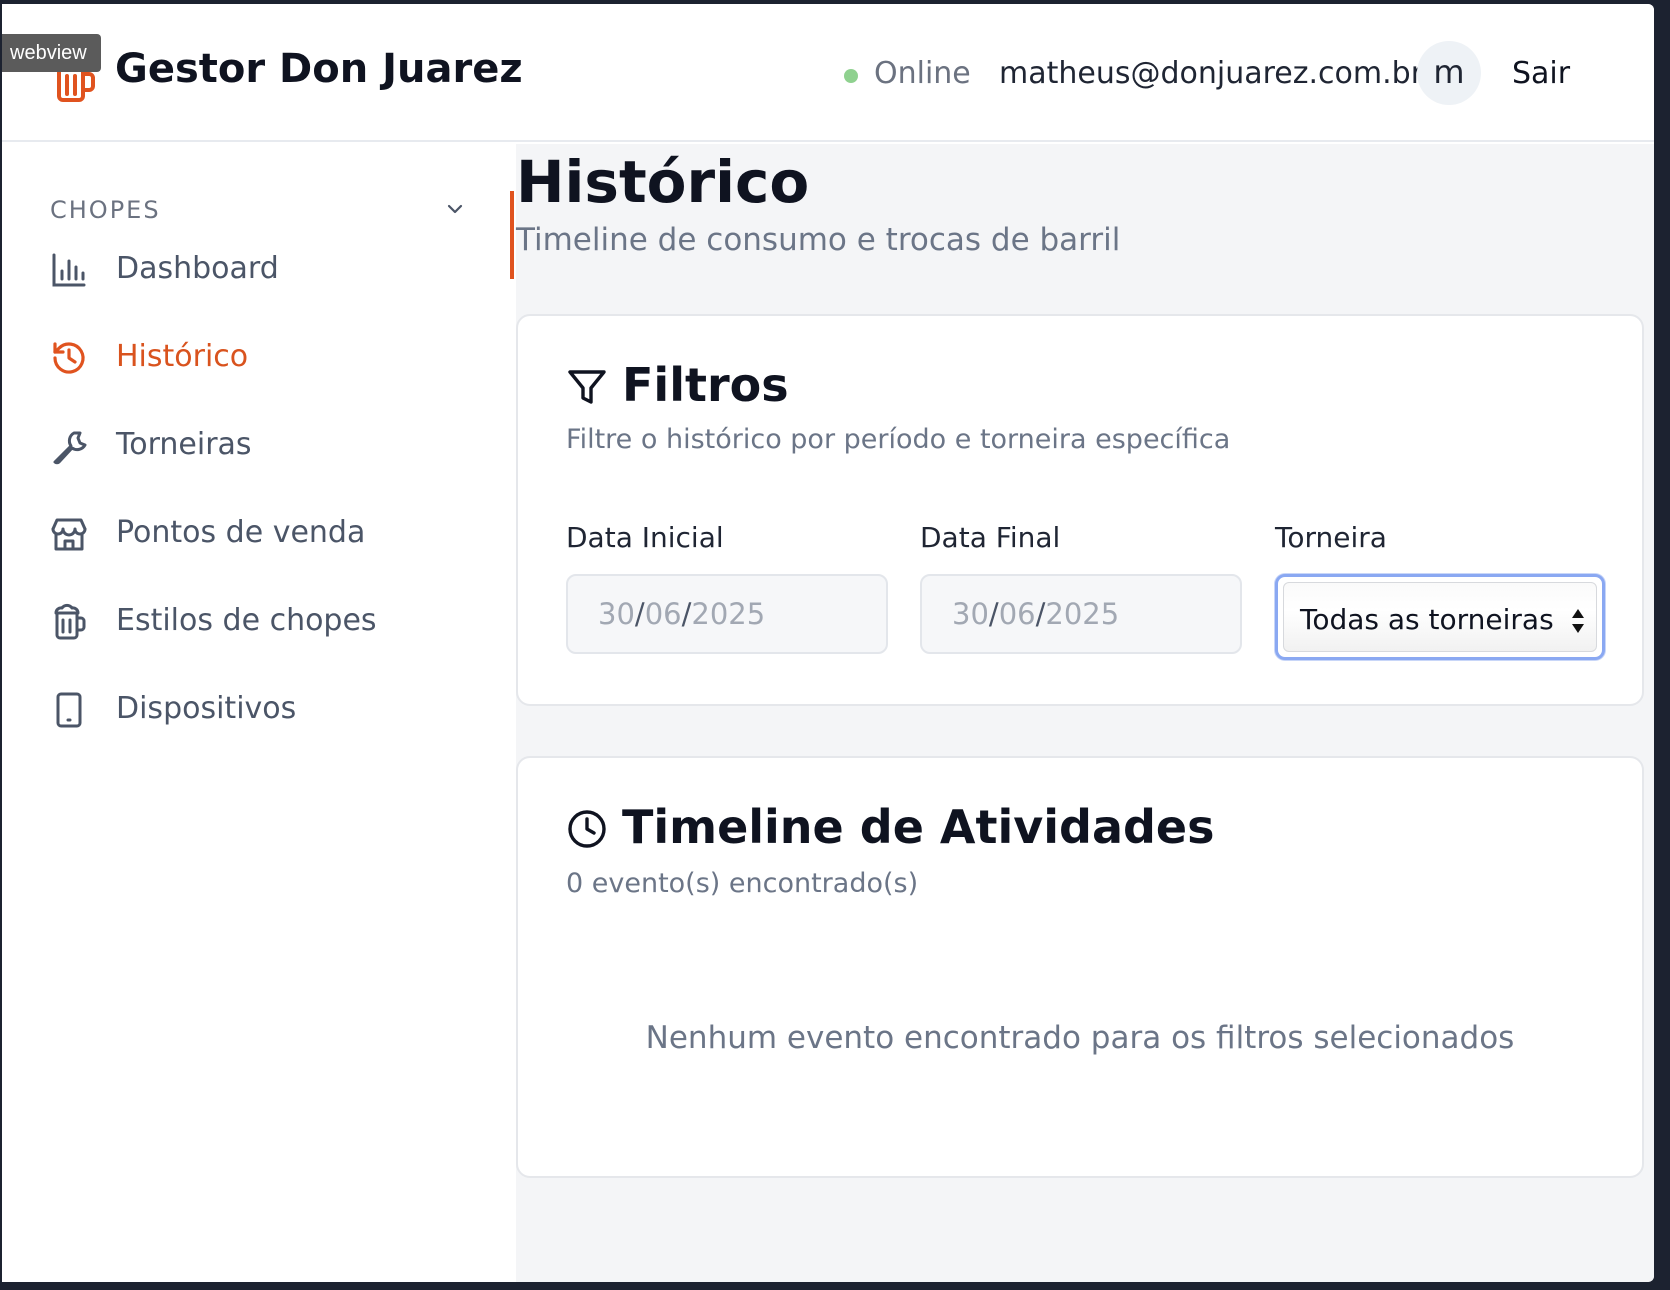 This screenshot has width=1670, height=1290. Describe the element at coordinates (206, 708) in the screenshot. I see `sidebar-item-label: Dispositivos` at that location.